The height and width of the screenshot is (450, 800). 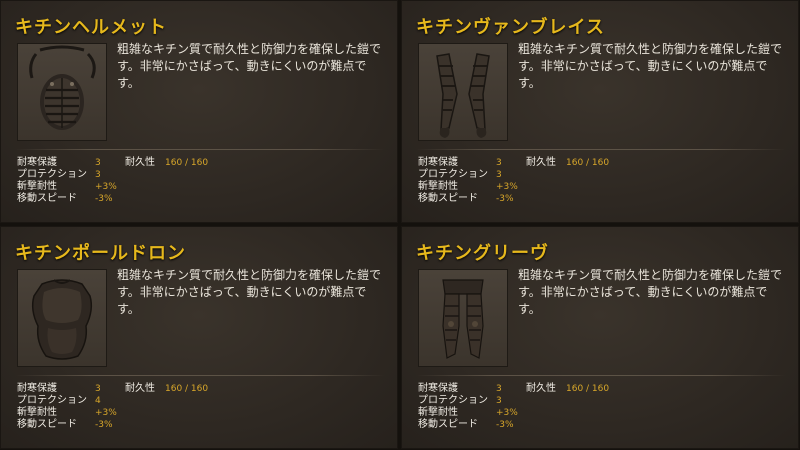 I want to click on vambrace-image, so click(x=463, y=95).